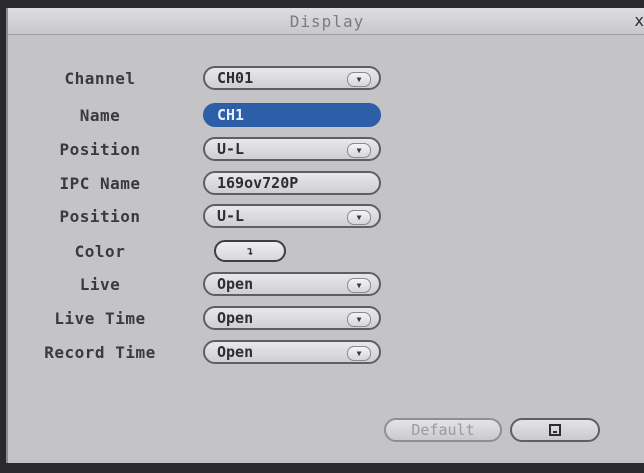 The width and height of the screenshot is (644, 473). I want to click on live-row: Live Open ▼, so click(319, 285).